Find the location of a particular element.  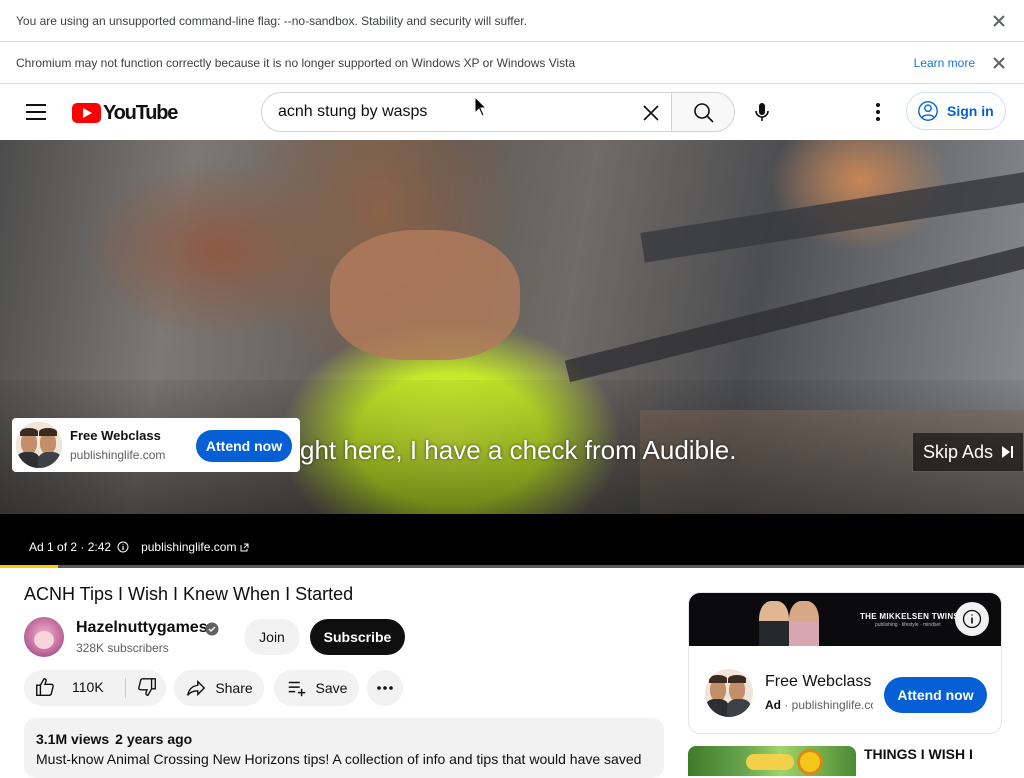

upload-age: 2 years ago is located at coordinates (154, 739).